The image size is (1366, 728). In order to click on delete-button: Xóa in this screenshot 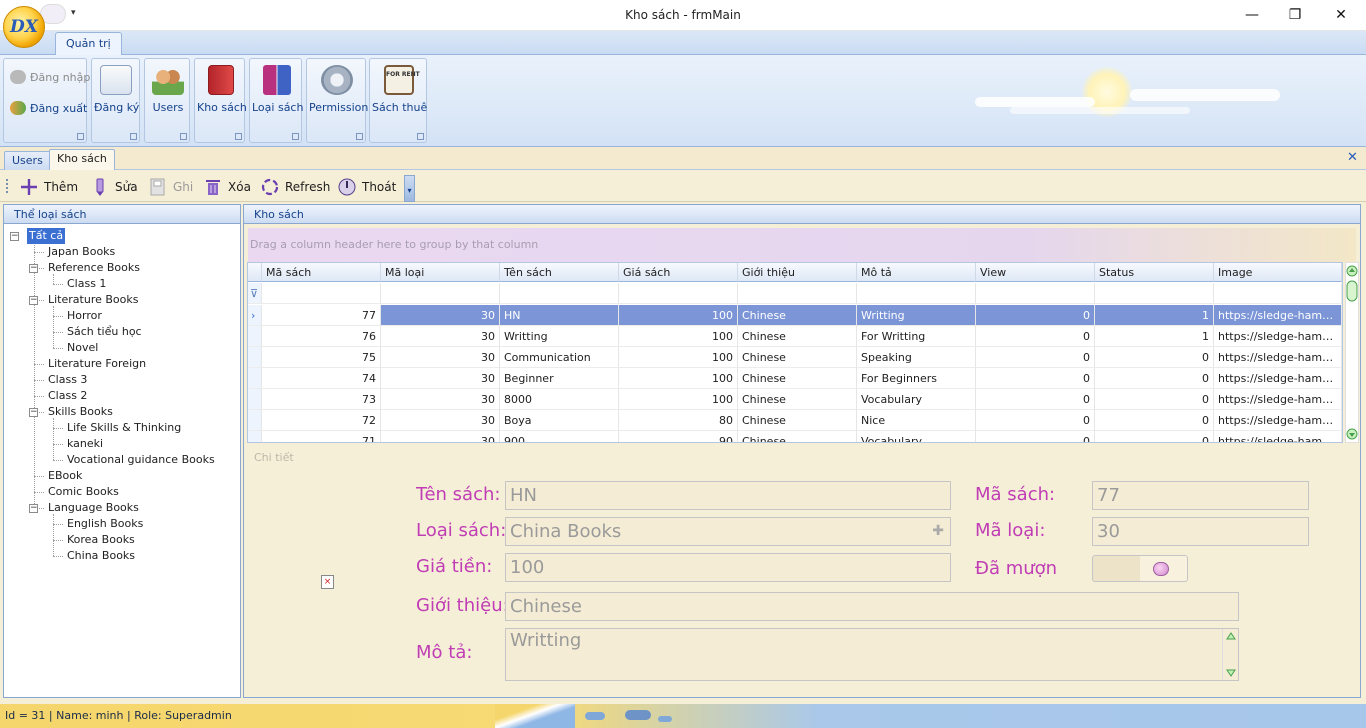, I will do `click(227, 187)`.